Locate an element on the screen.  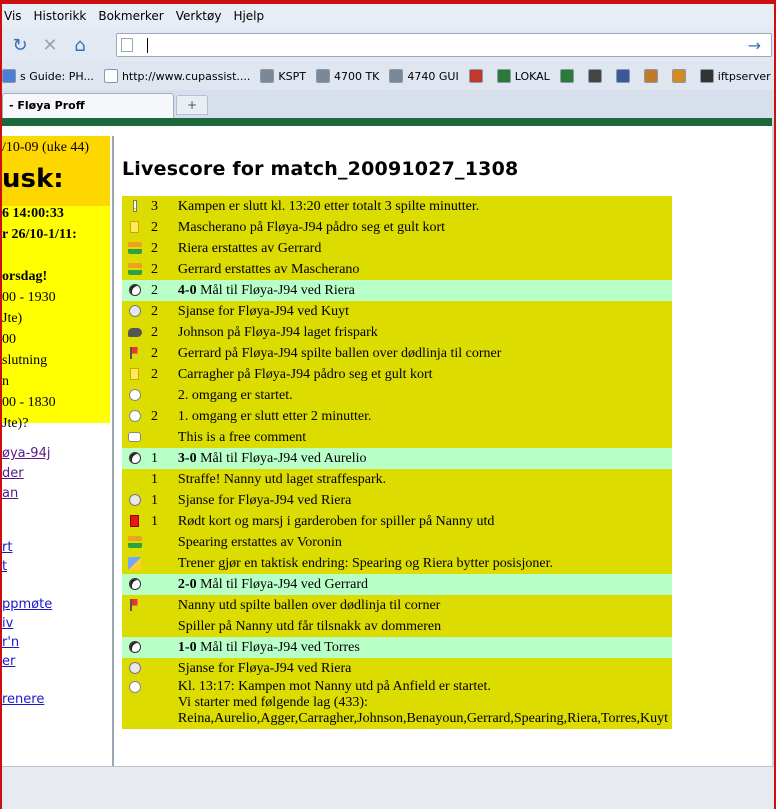
table-row: 1-0 Mål til Fløya-J94 ved Torres is located at coordinates (397, 647).